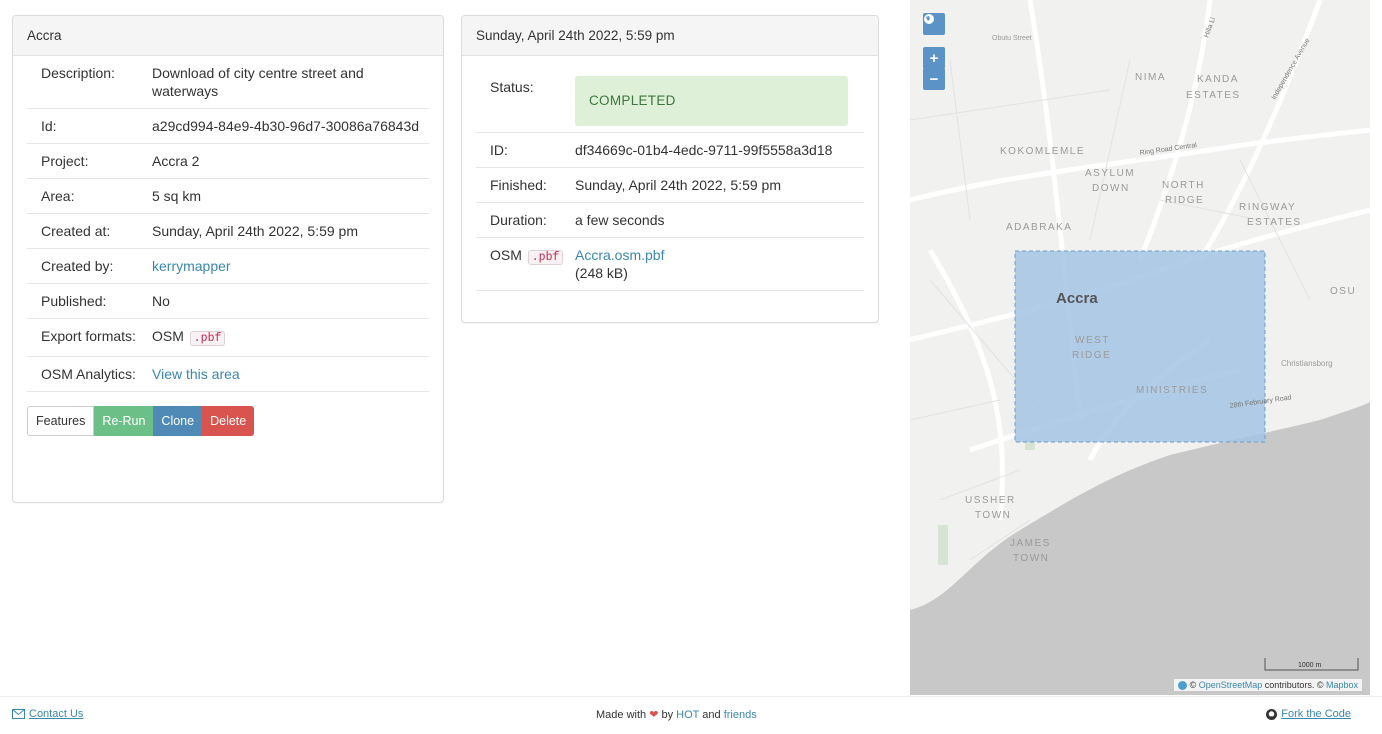 The image size is (1382, 734). Describe the element at coordinates (1310, 665) in the screenshot. I see `scale-bar-label: 1000 m` at that location.